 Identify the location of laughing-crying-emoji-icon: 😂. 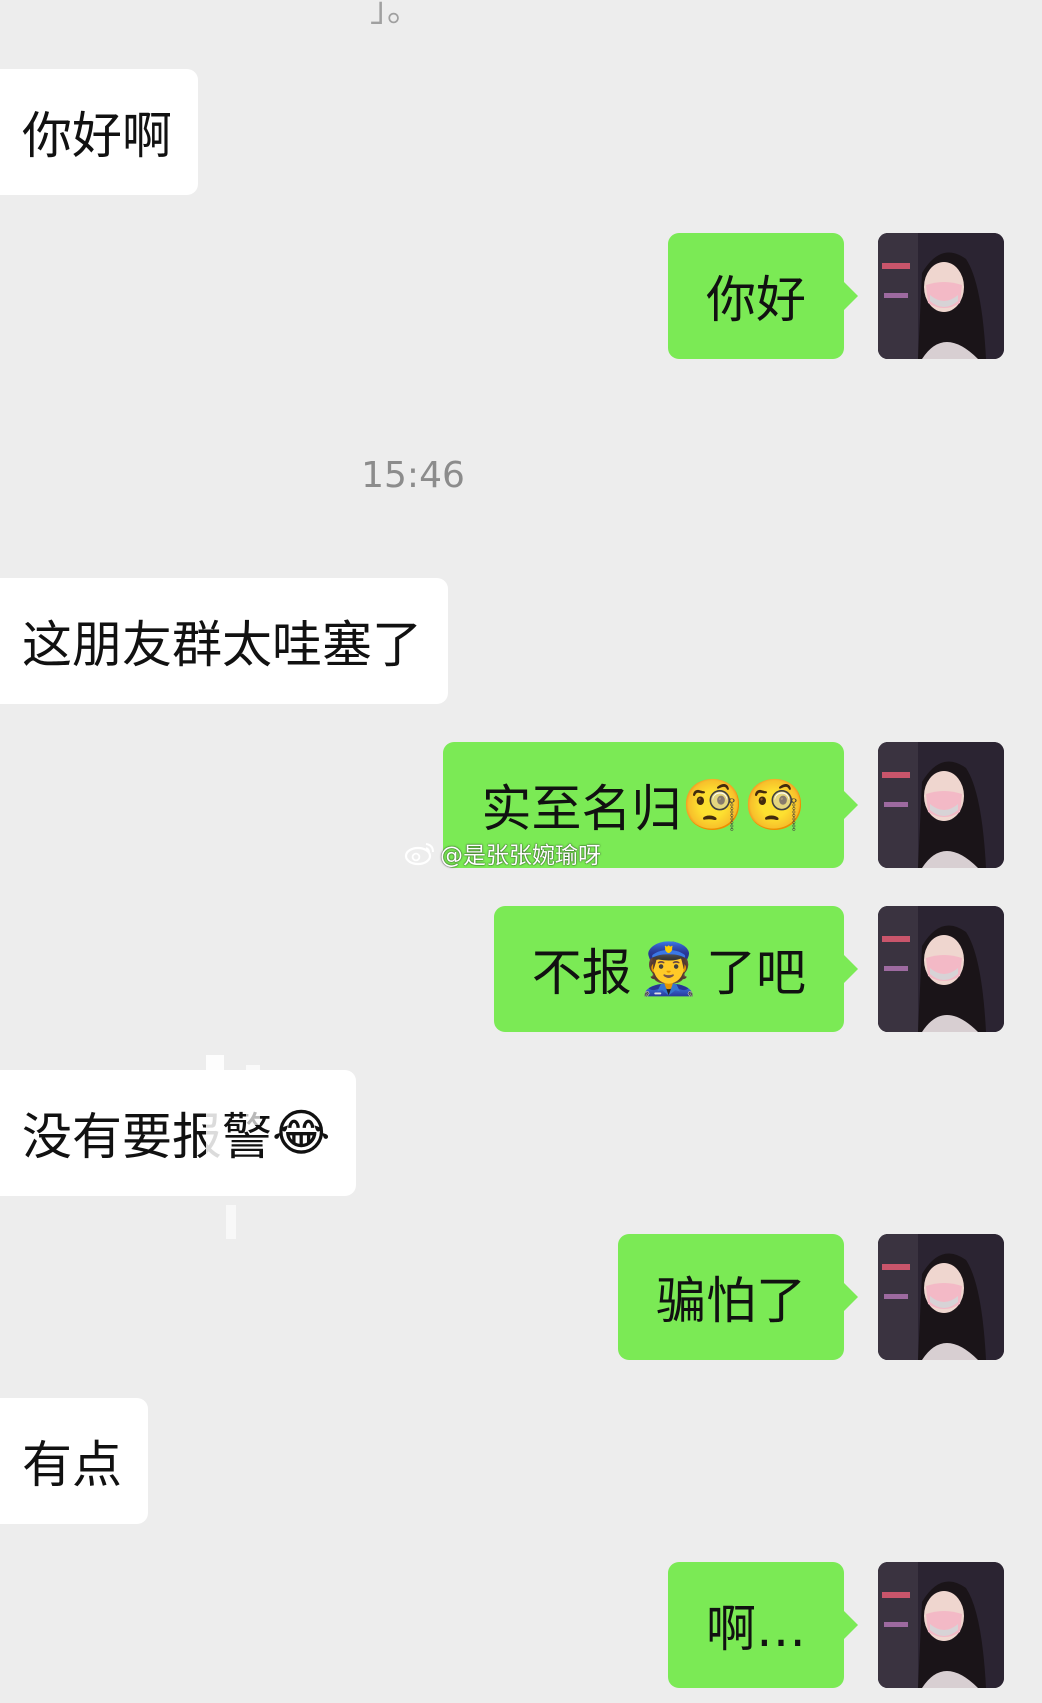
(301, 1133).